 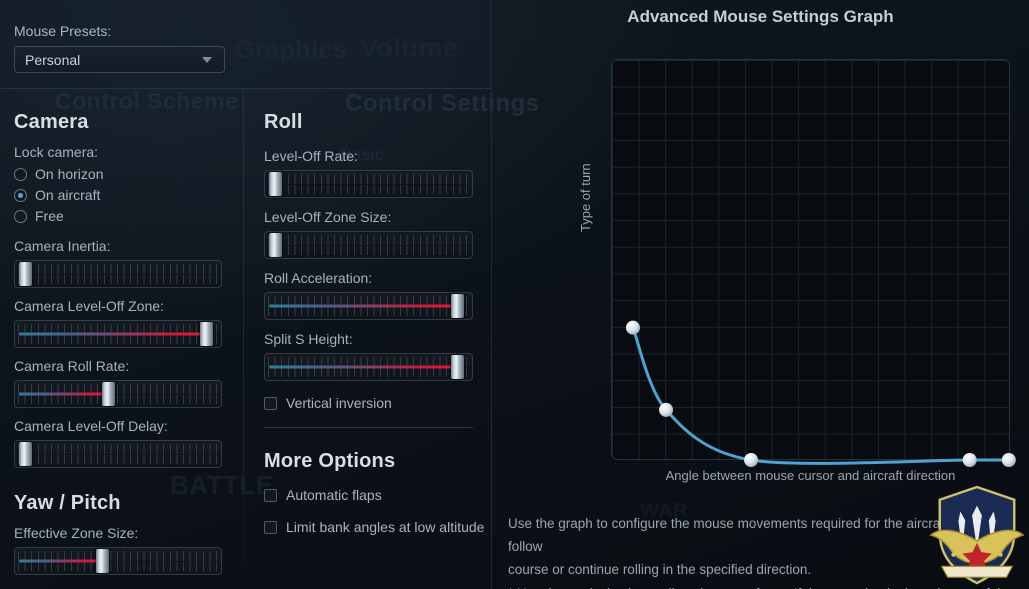 I want to click on limit-bank-angles-checkbox: Limit bank angles at low altitude, so click(x=378, y=527).